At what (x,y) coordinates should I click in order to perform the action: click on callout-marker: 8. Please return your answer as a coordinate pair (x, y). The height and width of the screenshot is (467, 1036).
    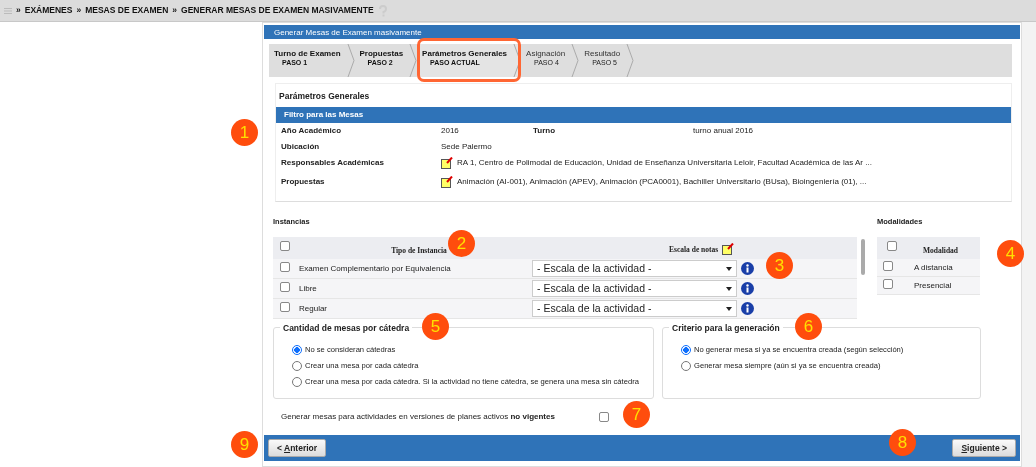
    Looking at the image, I should click on (902, 442).